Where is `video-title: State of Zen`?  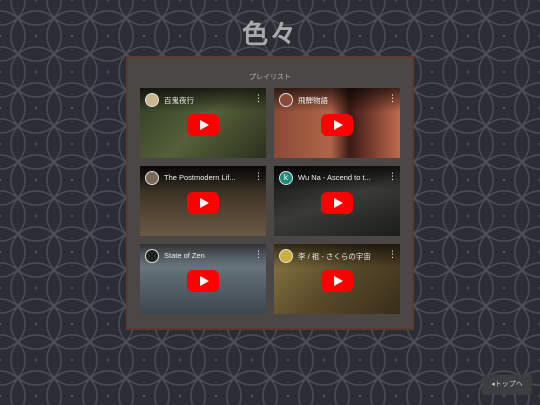 video-title: State of Zen is located at coordinates (207, 255).